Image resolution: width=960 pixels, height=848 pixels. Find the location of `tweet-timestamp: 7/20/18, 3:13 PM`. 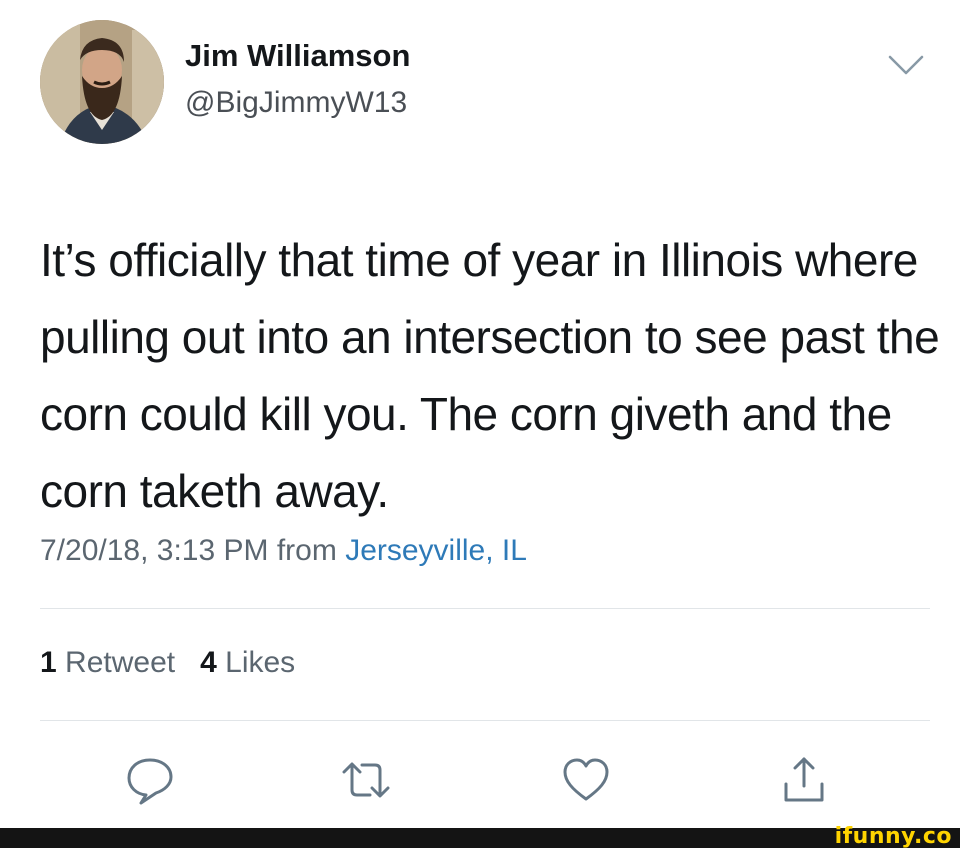

tweet-timestamp: 7/20/18, 3:13 PM is located at coordinates (154, 550).